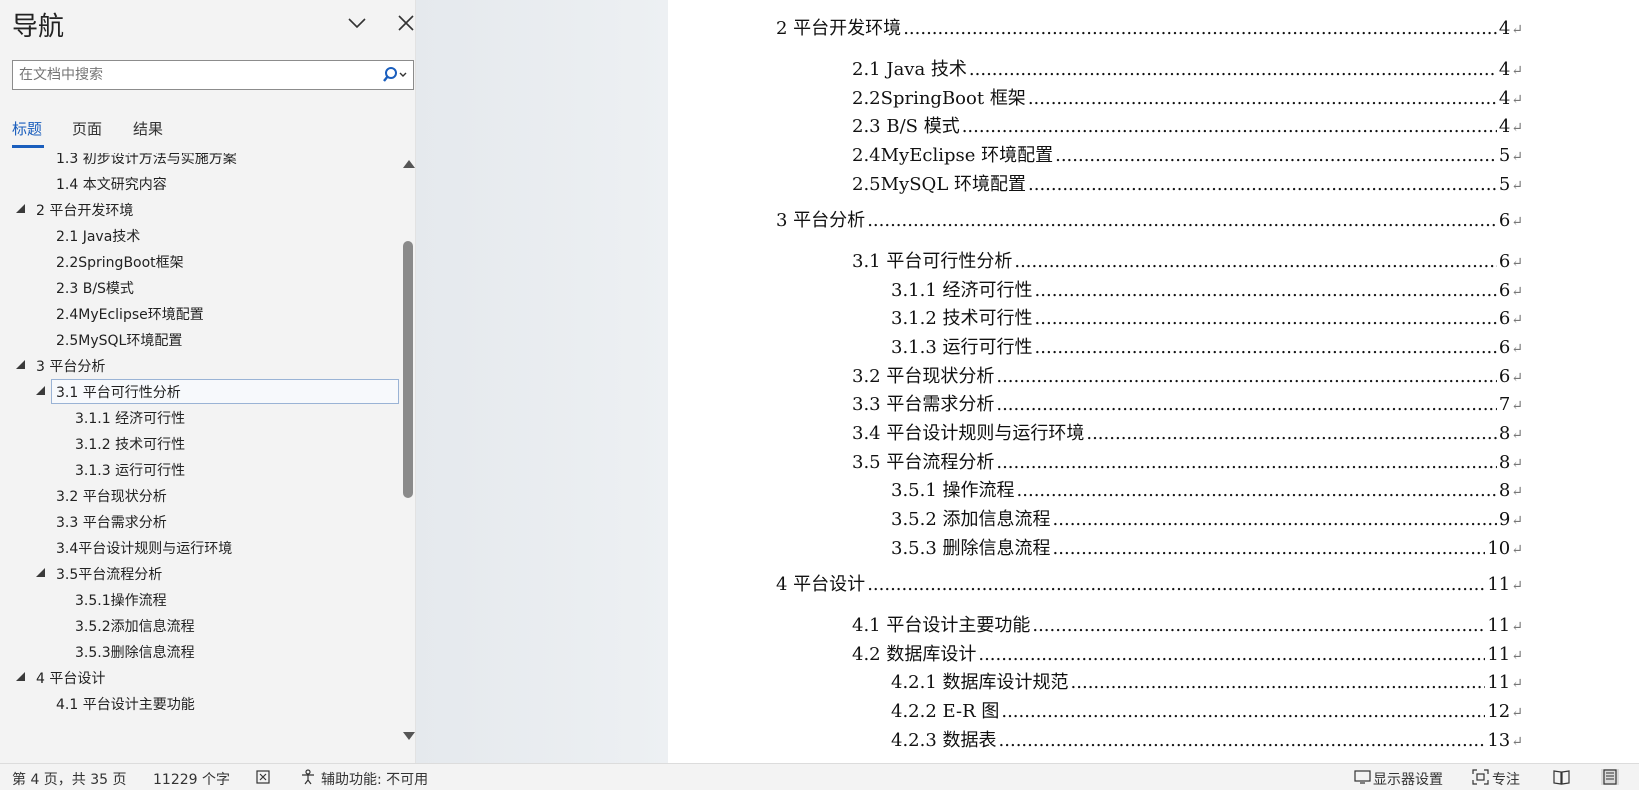 The width and height of the screenshot is (1639, 790). Describe the element at coordinates (1481, 777) in the screenshot. I see `focus-icon` at that location.